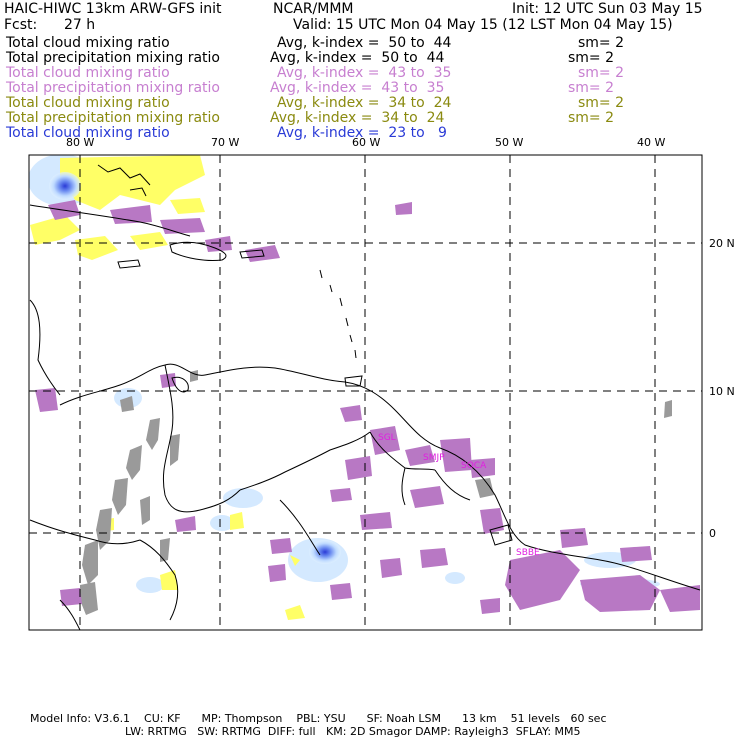 The image size is (740, 740). I want to click on dark-blue-blob-north, so click(65, 186).